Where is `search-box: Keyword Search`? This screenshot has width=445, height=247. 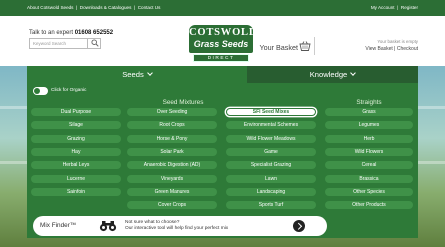 search-box: Keyword Search is located at coordinates (65, 43).